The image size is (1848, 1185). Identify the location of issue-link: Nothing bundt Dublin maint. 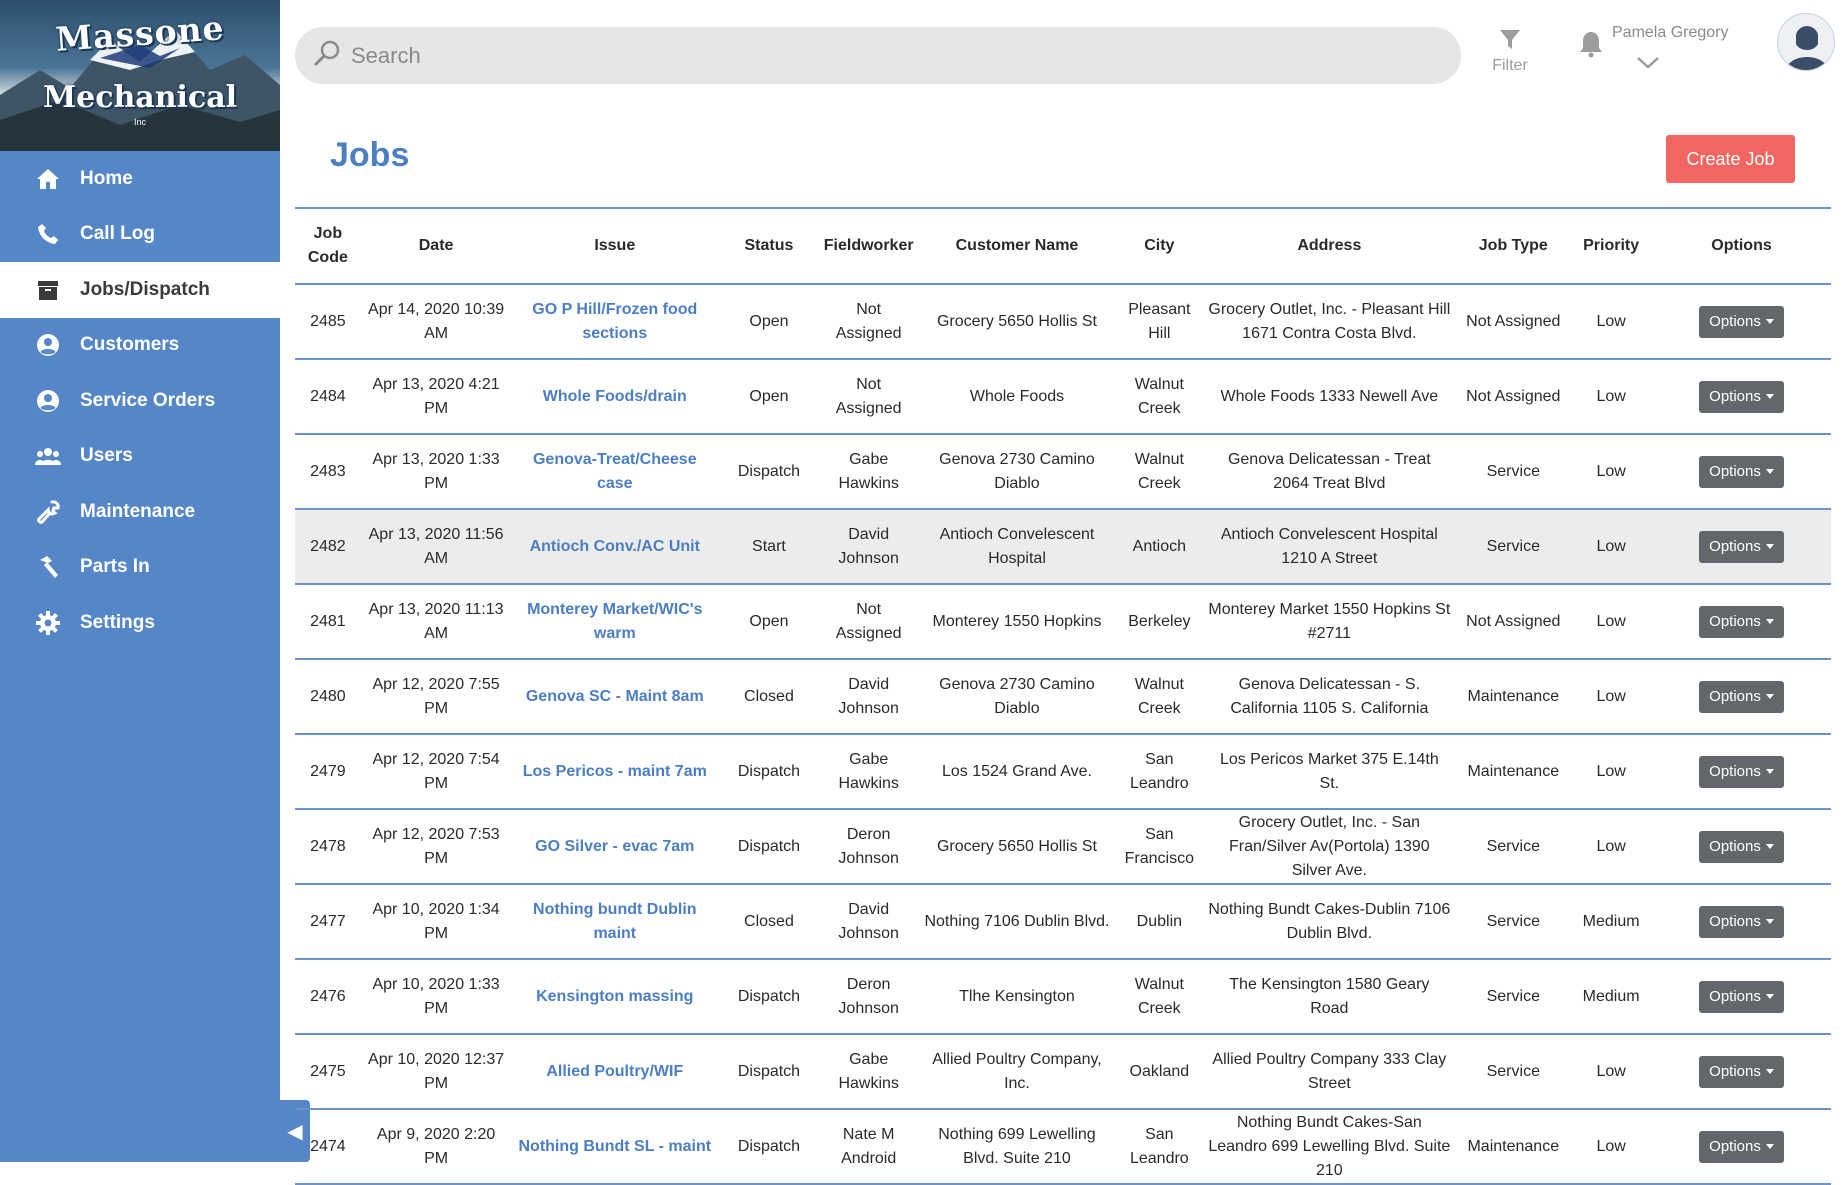
(615, 922).